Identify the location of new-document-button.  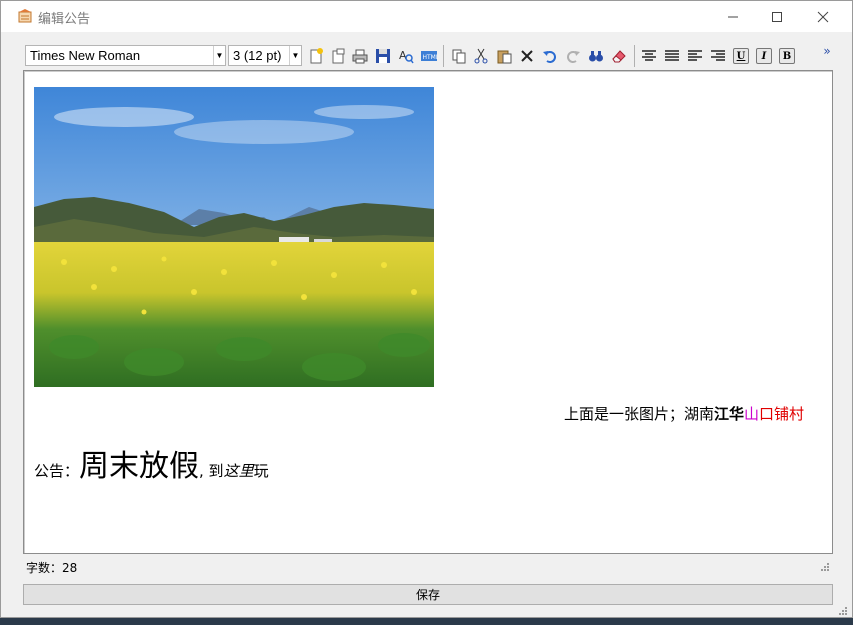
(316, 56).